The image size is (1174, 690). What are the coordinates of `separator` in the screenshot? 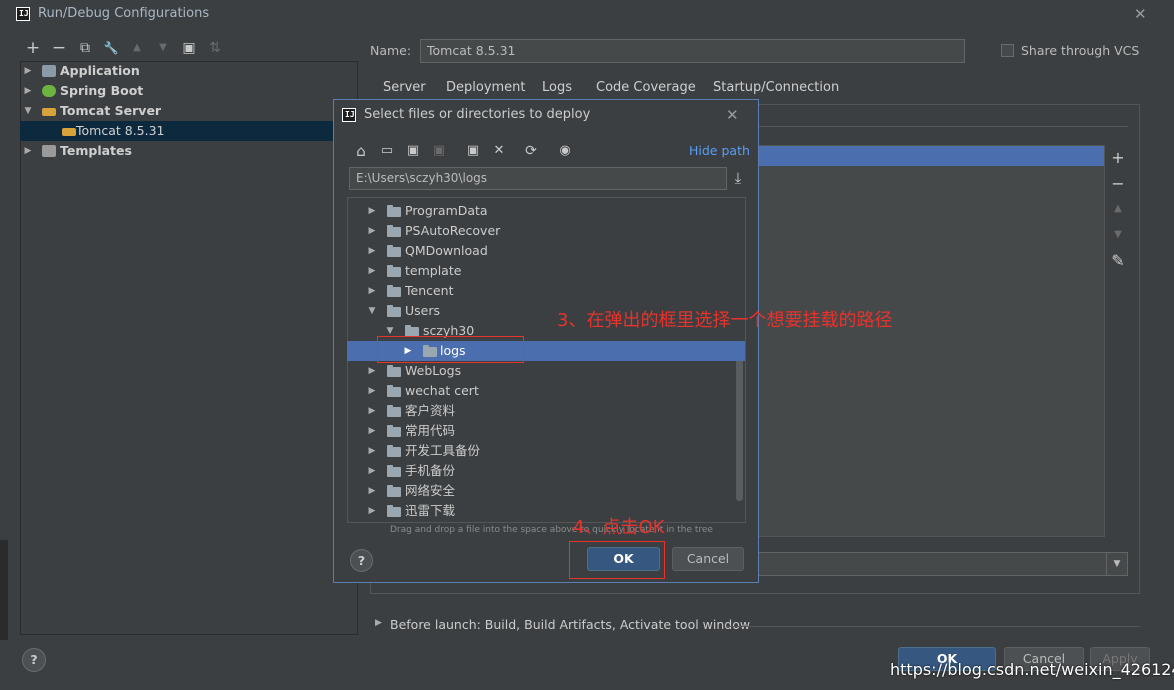 It's located at (933, 626).